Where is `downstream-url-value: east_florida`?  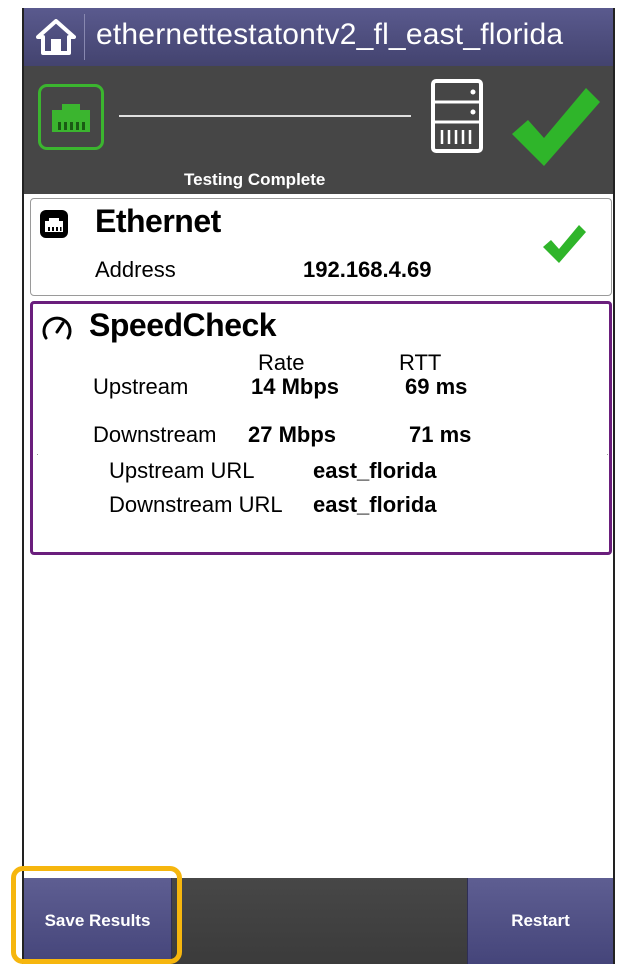
downstream-url-value: east_florida is located at coordinates (375, 504).